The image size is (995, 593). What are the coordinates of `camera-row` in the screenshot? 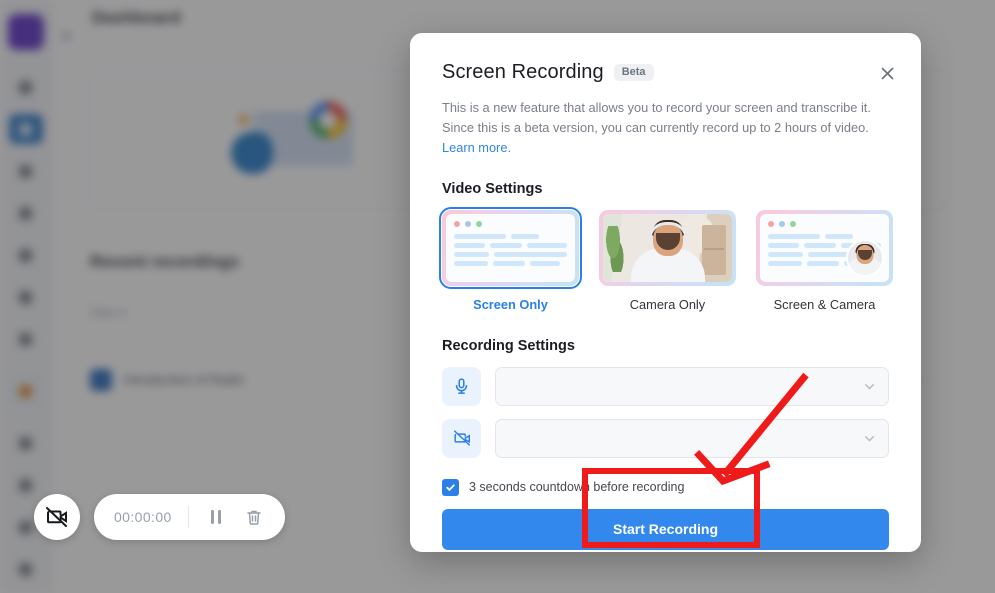 It's located at (665, 438).